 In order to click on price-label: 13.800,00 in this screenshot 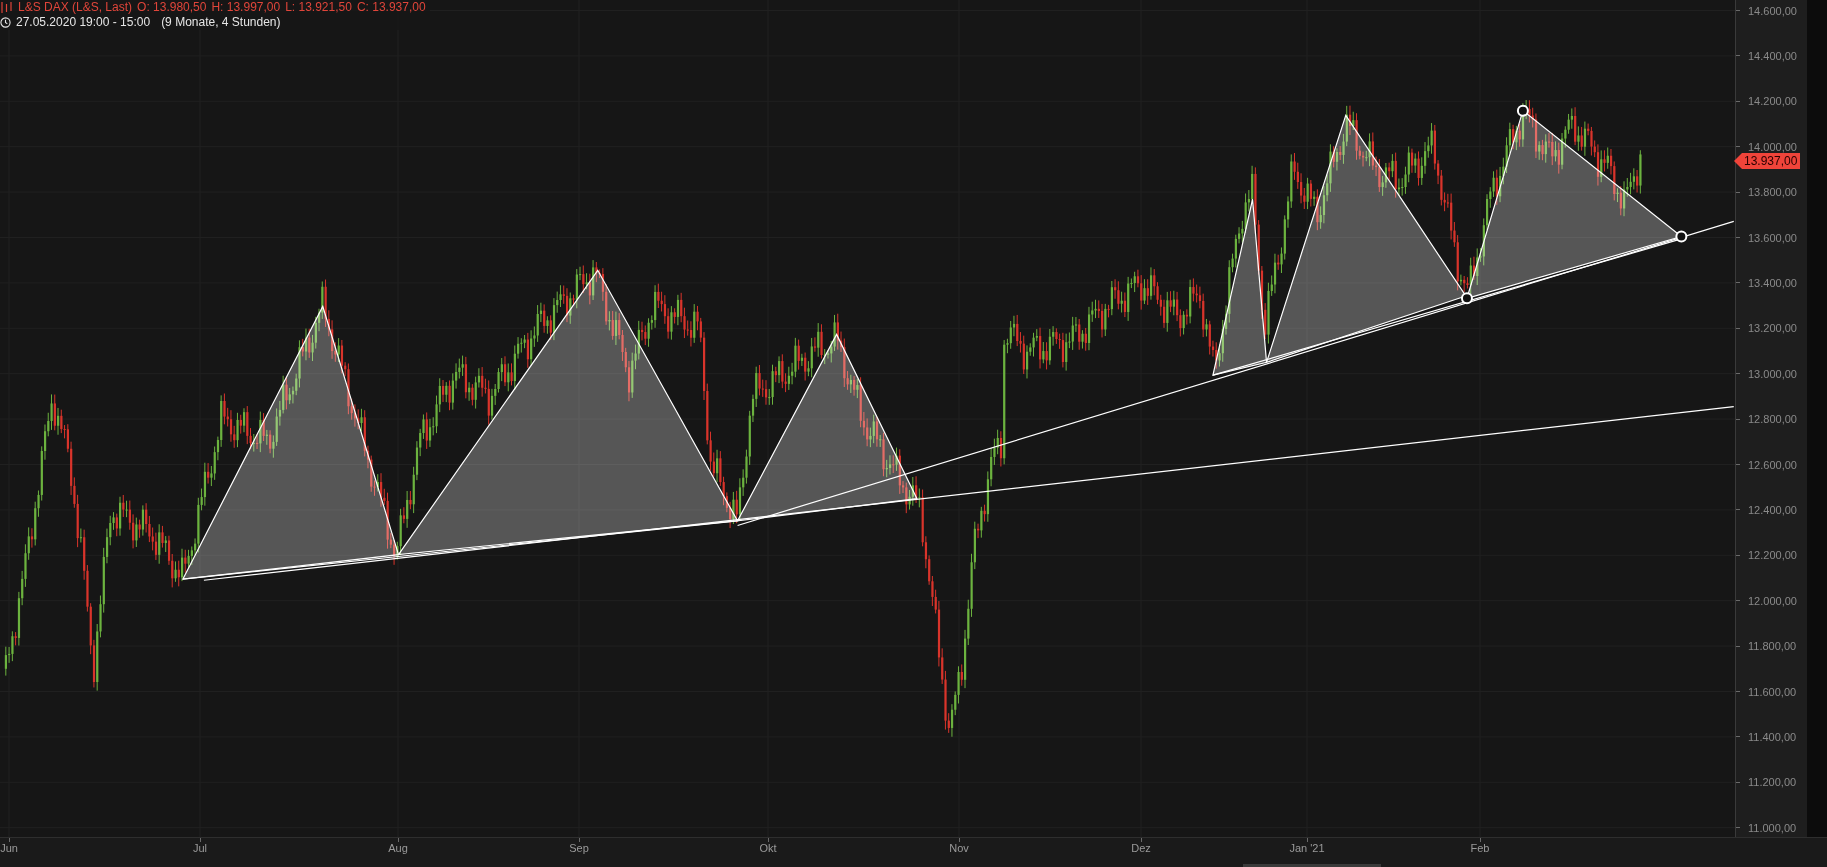, I will do `click(1772, 192)`.